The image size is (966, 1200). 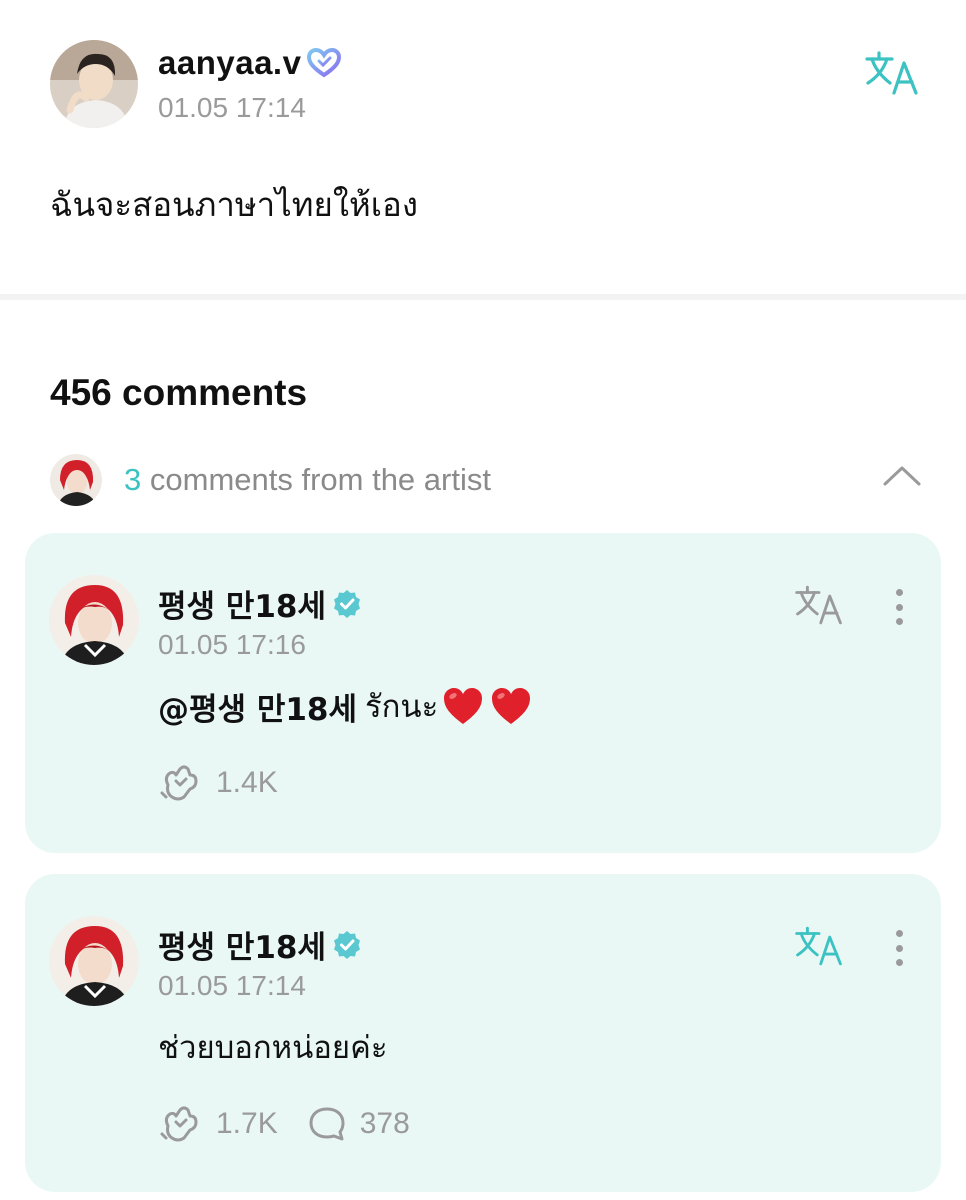 What do you see at coordinates (257, 706) in the screenshot?
I see `comment-mention: @평생 만18세` at bounding box center [257, 706].